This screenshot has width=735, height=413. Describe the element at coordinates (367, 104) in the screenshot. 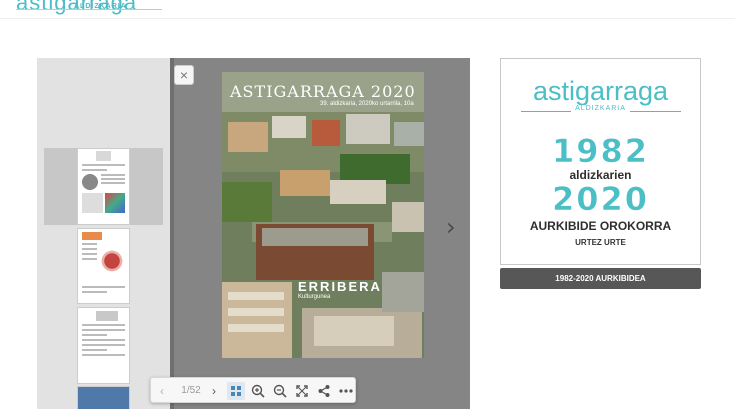

I see `cover-subtitle: 39. aldizkaria, 2020ko urtarrila, 10a` at that location.